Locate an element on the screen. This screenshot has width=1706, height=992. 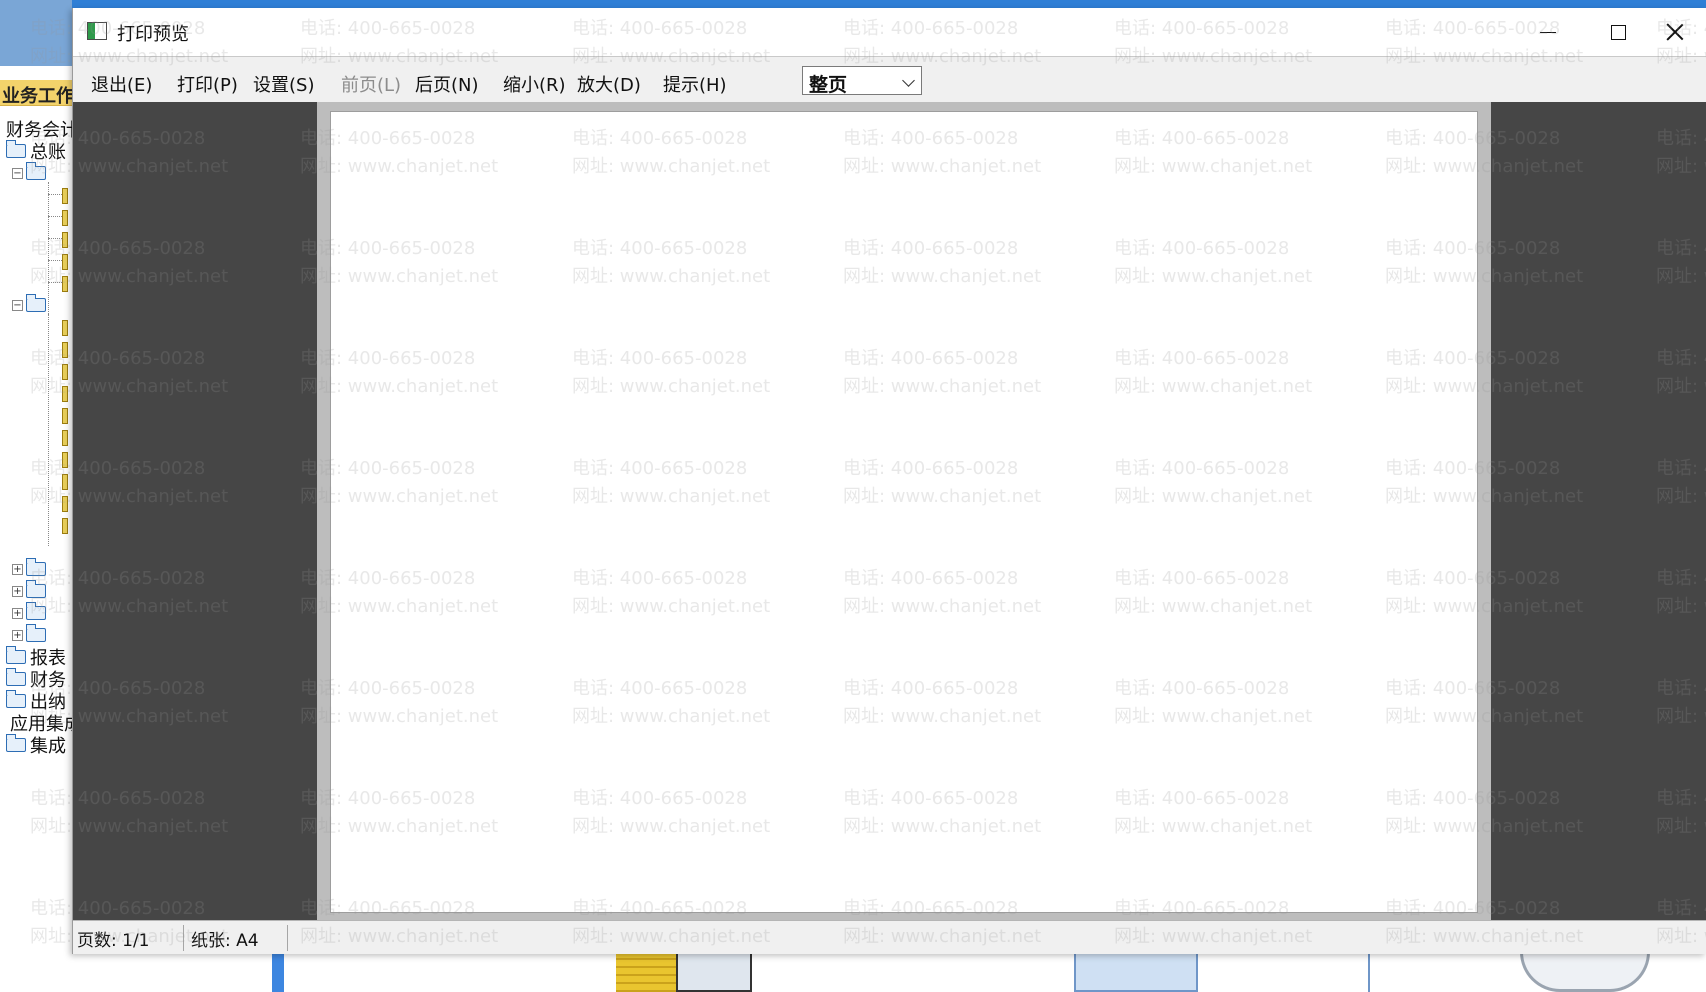
tree-node-apps-group: 应用集成 is located at coordinates (41, 723).